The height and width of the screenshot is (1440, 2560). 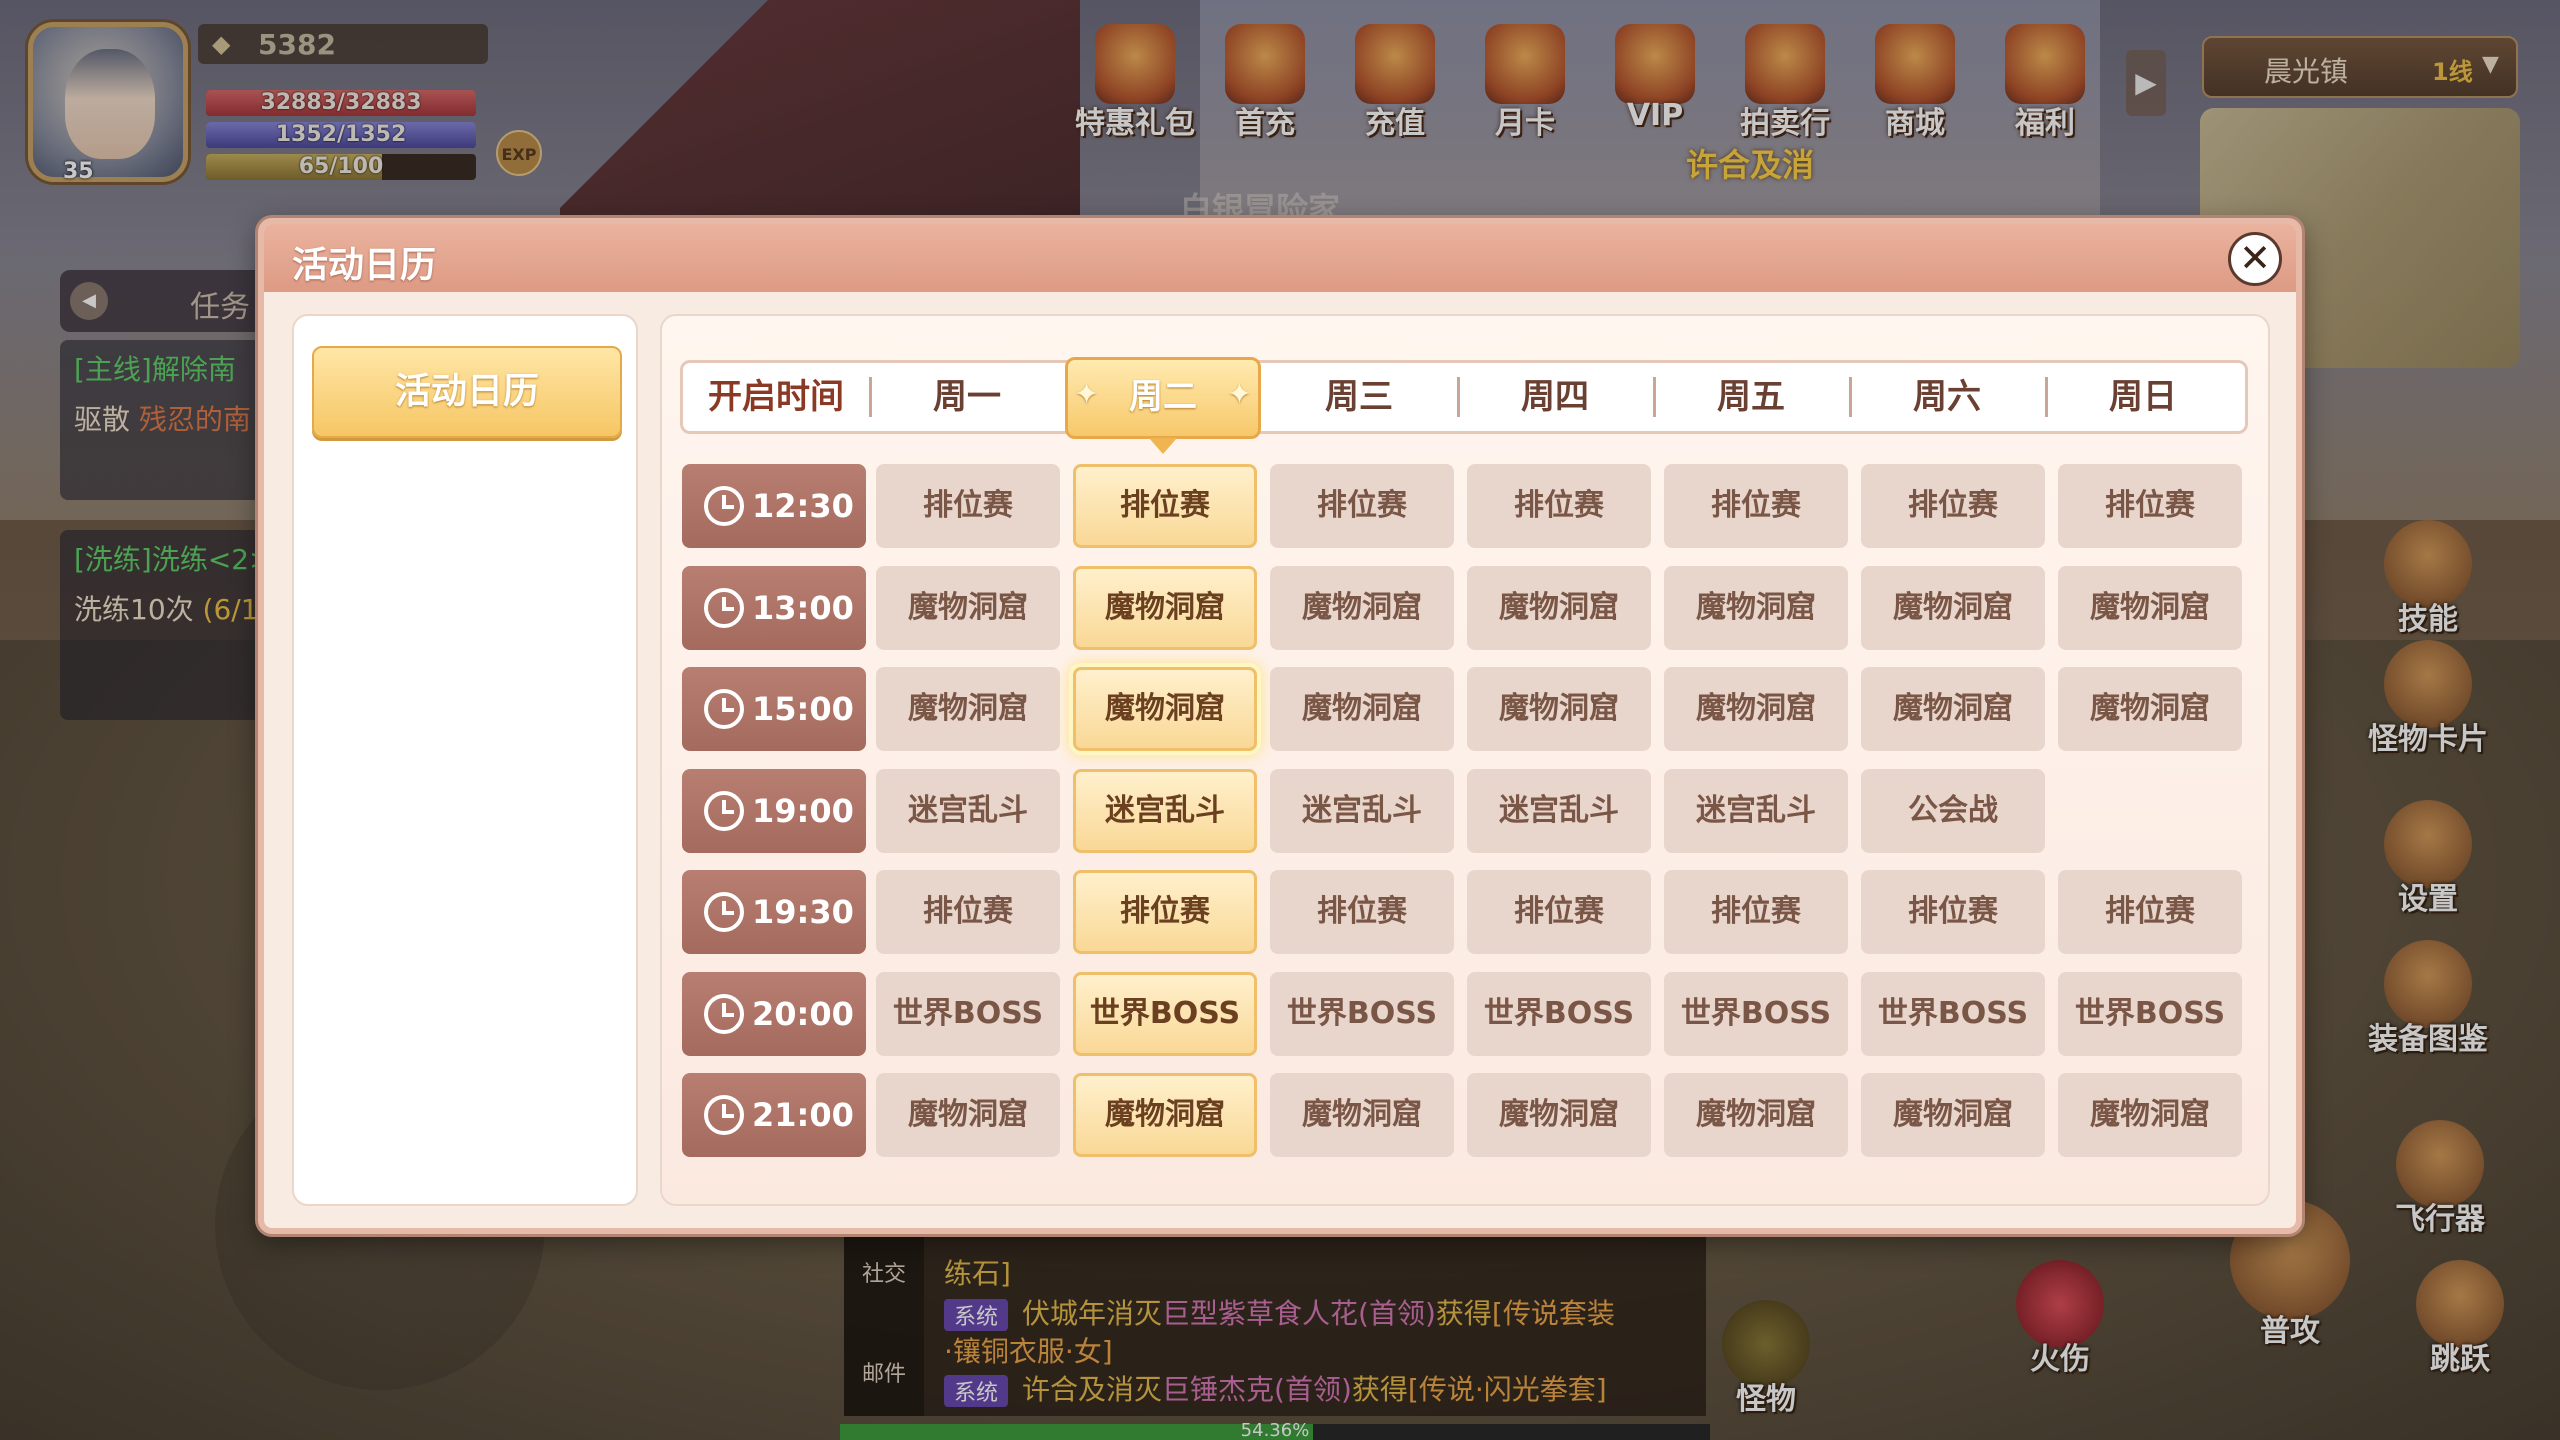 I want to click on time-label: 12:30, so click(x=803, y=506).